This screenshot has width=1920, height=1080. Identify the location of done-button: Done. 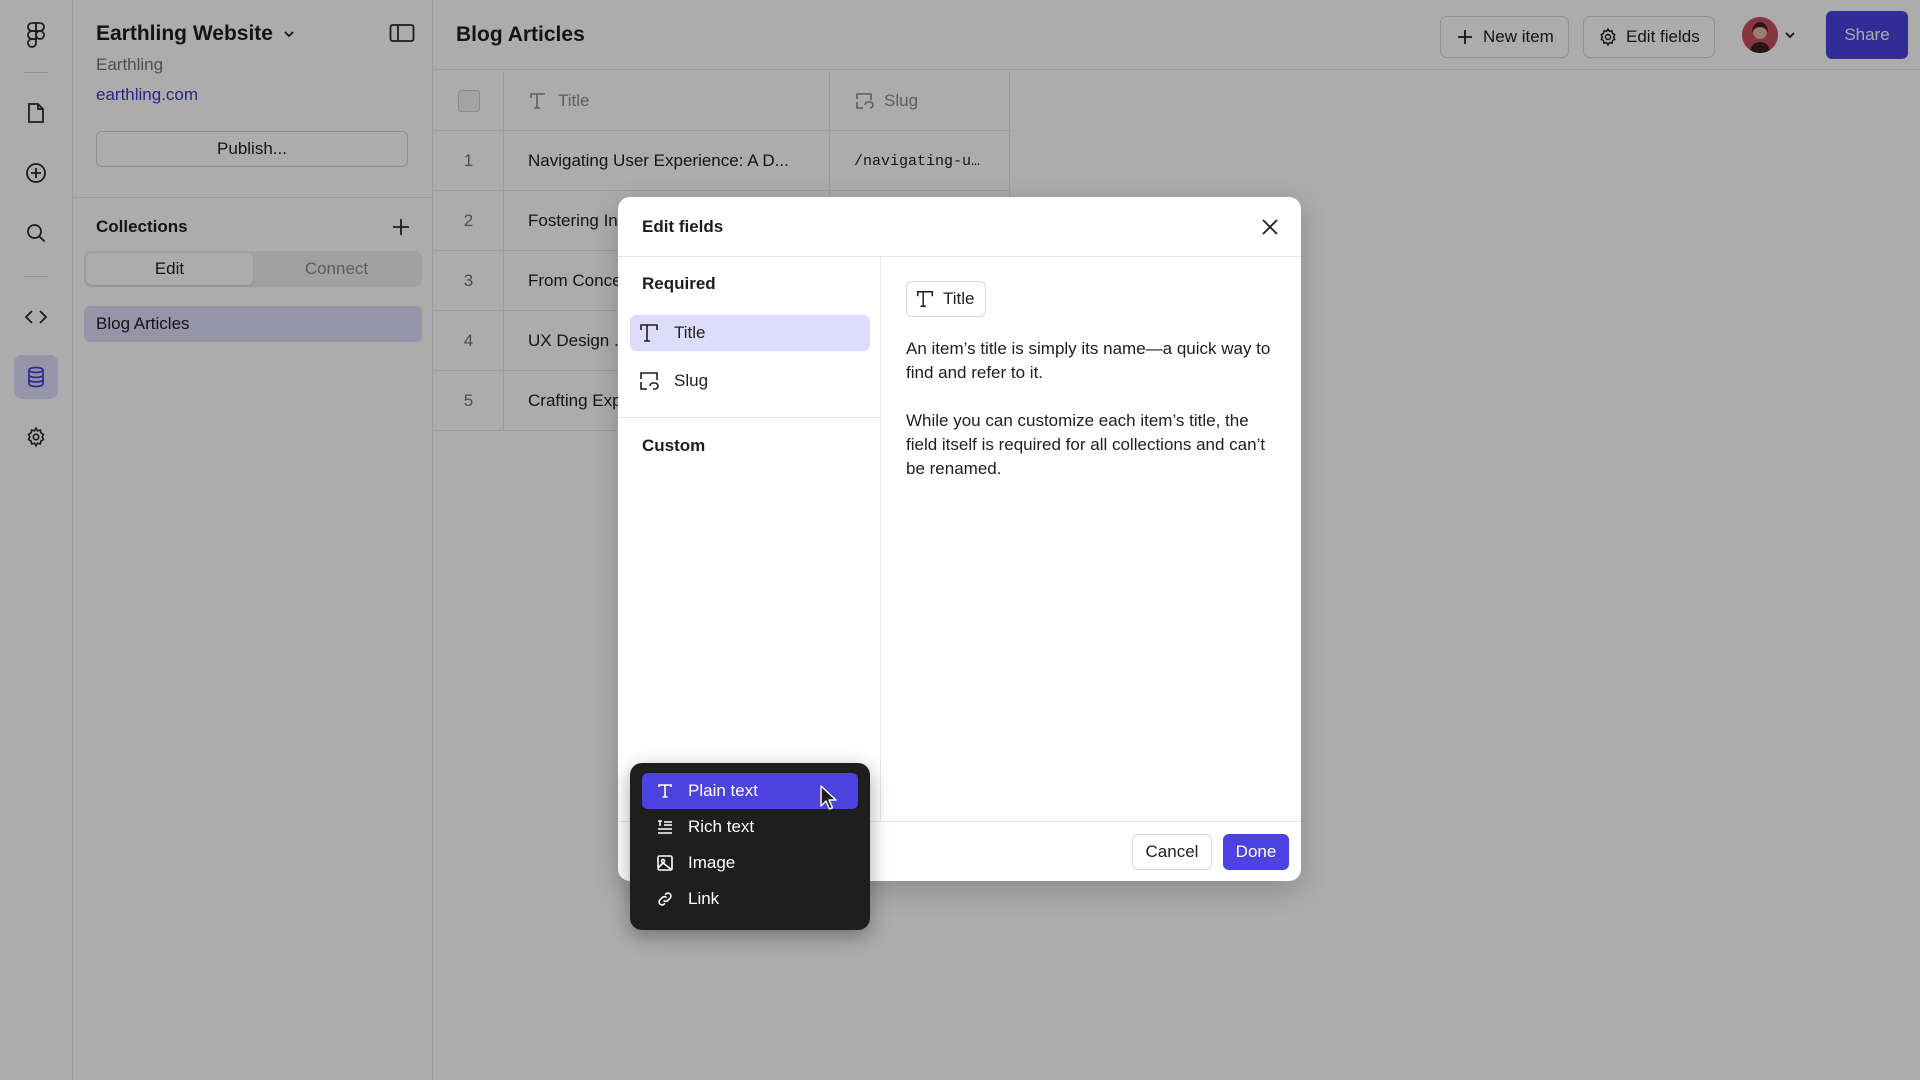
(1256, 852).